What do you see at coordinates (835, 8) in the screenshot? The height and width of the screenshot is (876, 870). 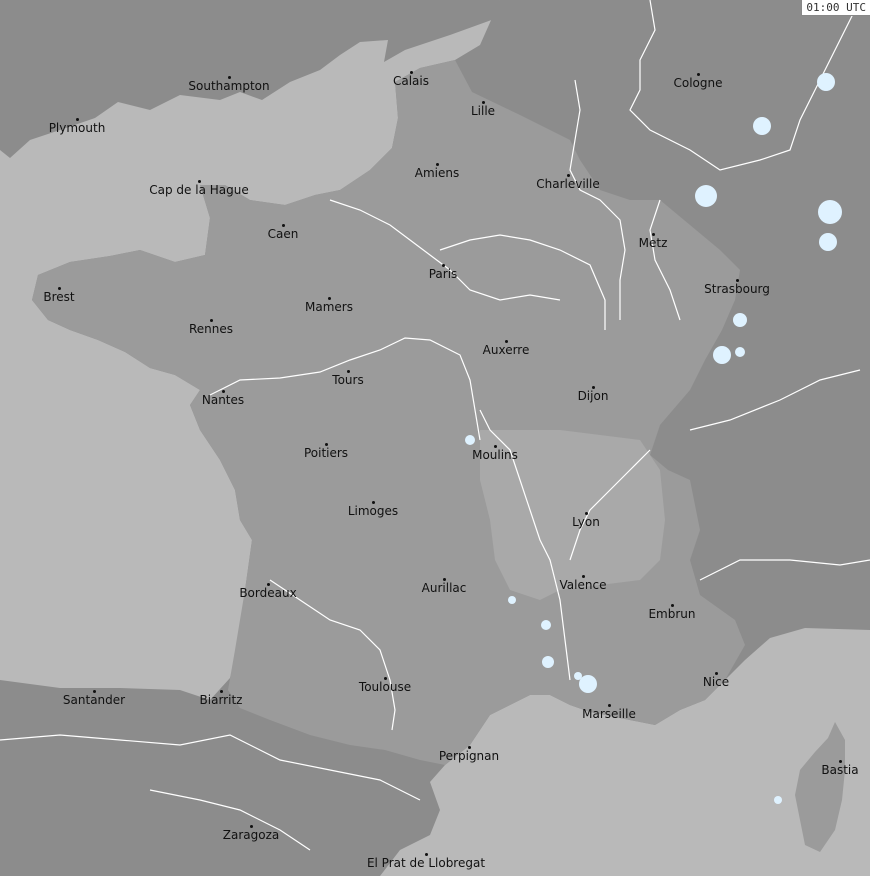 I see `timestamp-badge: 01:00 UTC` at bounding box center [835, 8].